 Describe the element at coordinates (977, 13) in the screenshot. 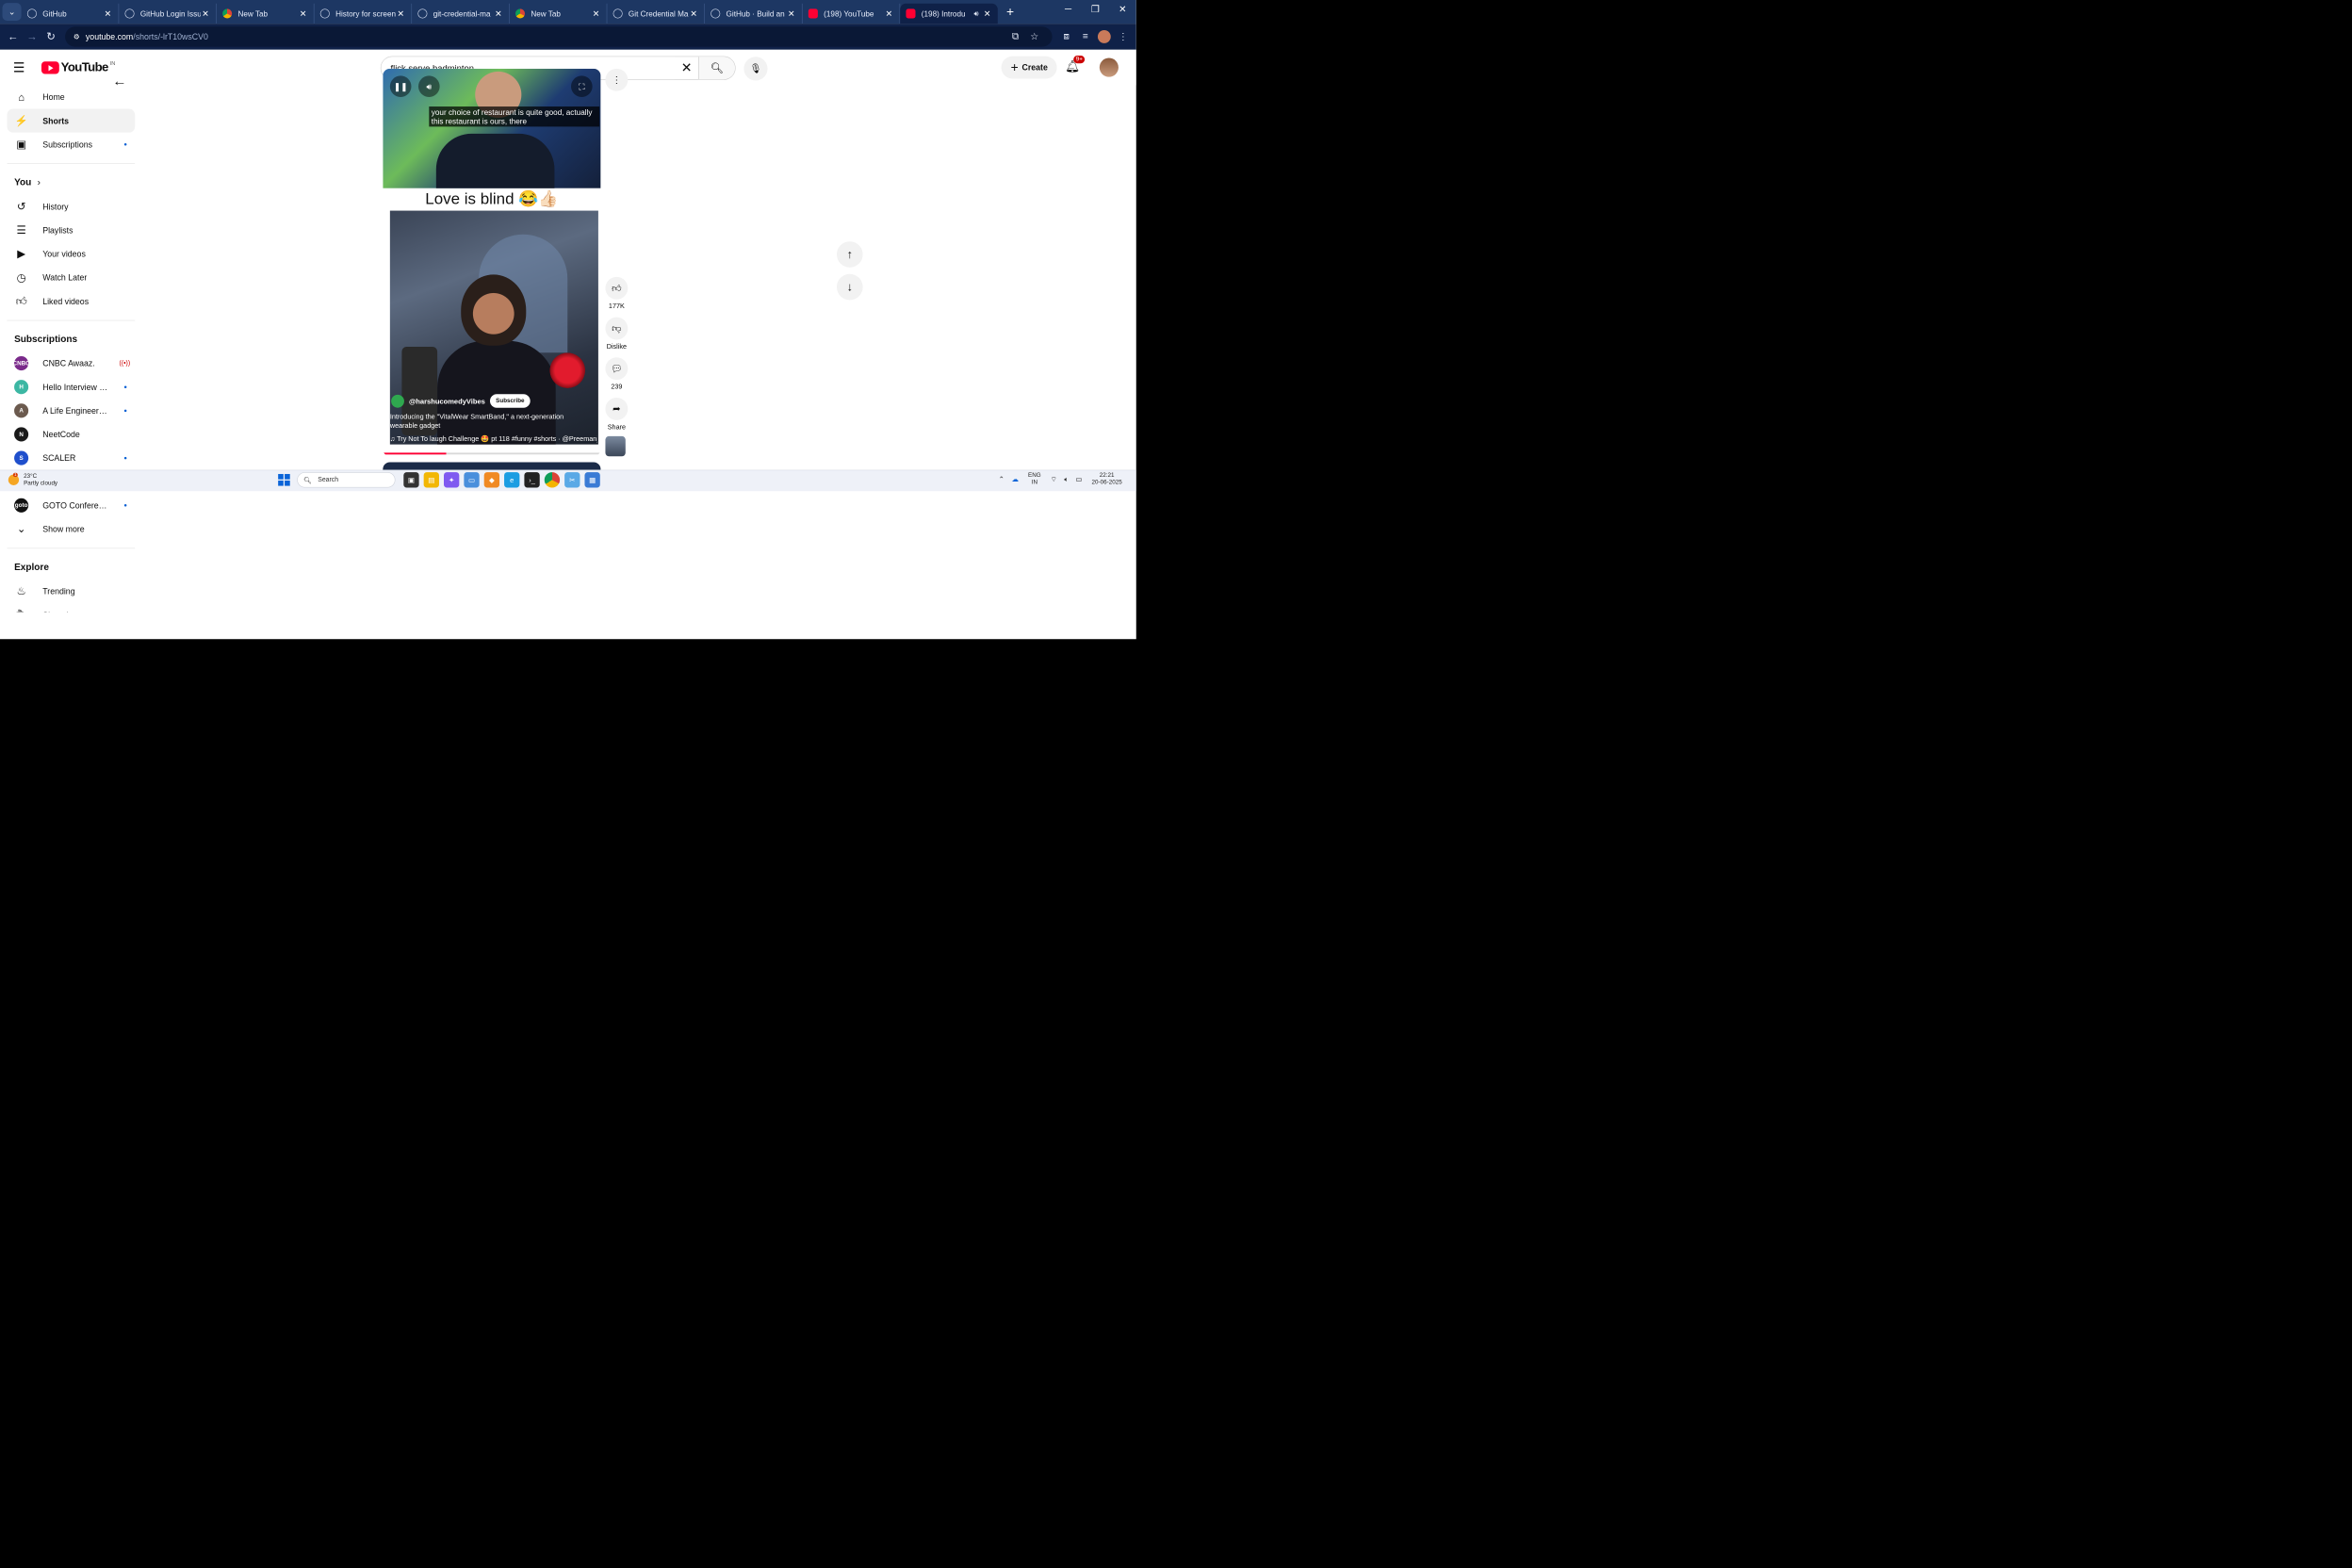

I see `tab-audio-icon: 🔊︎` at that location.